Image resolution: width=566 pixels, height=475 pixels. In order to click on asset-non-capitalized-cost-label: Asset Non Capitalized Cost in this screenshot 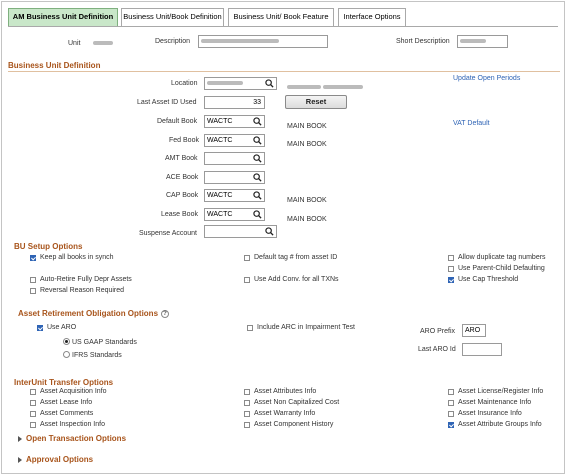, I will do `click(297, 402)`.